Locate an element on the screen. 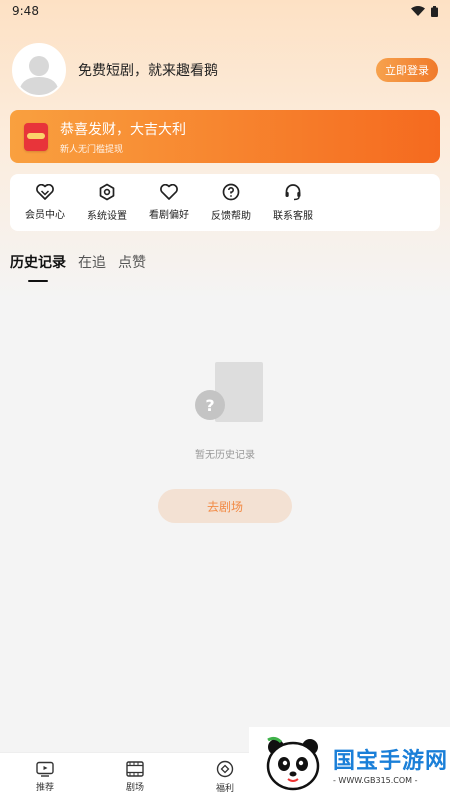 This screenshot has height=800, width=450. vip-heart-icon is located at coordinates (45, 192).